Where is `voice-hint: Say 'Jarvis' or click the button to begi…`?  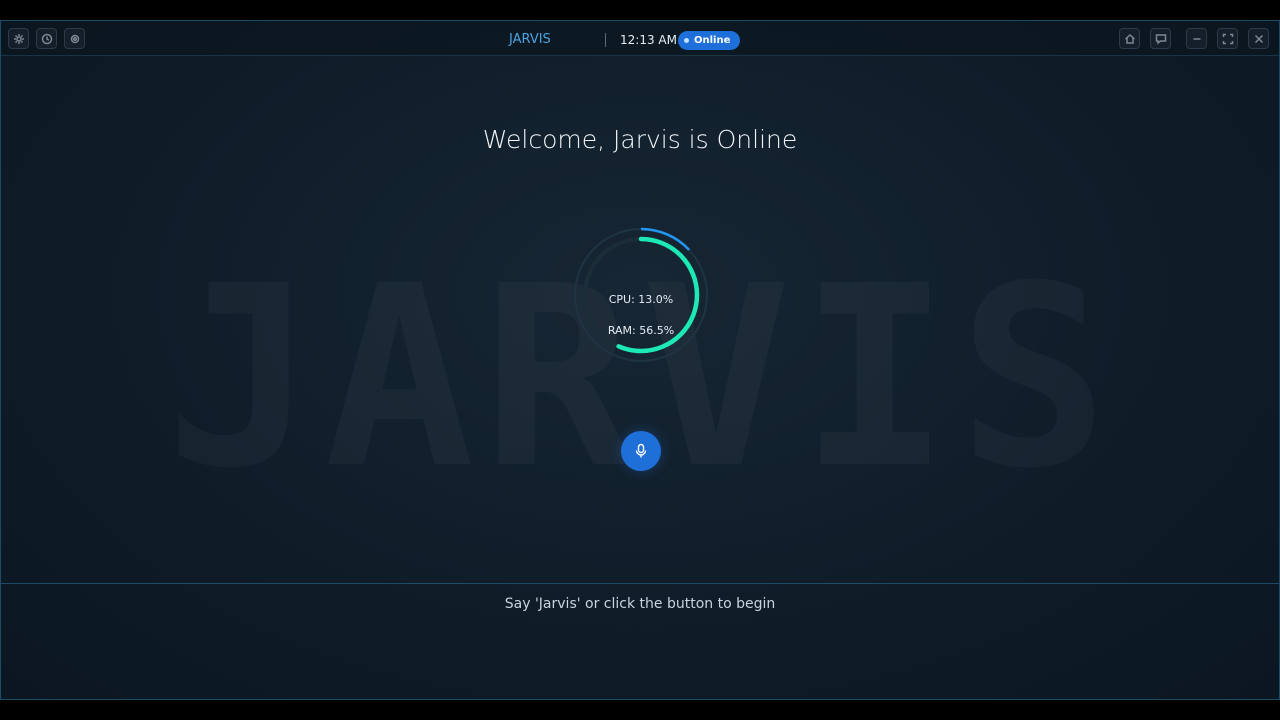
voice-hint: Say 'Jarvis' or click the button to begi… is located at coordinates (640, 604).